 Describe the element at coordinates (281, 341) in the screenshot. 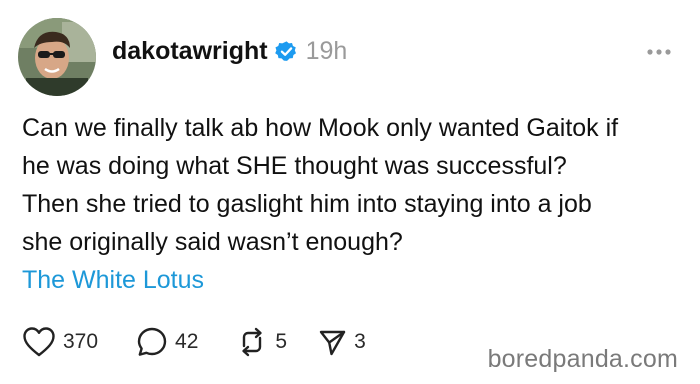

I see `repost-count: 5` at that location.